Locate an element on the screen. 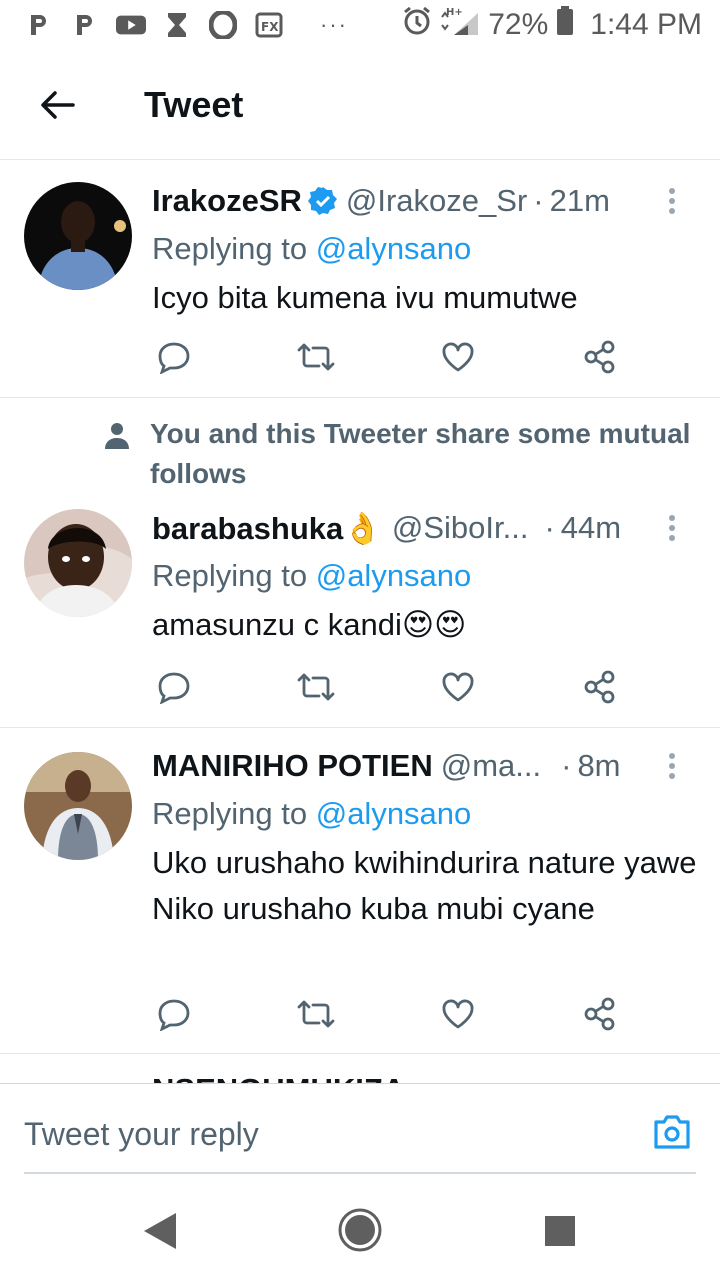 The image size is (720, 1280). nav-home-button is located at coordinates (360, 1232).